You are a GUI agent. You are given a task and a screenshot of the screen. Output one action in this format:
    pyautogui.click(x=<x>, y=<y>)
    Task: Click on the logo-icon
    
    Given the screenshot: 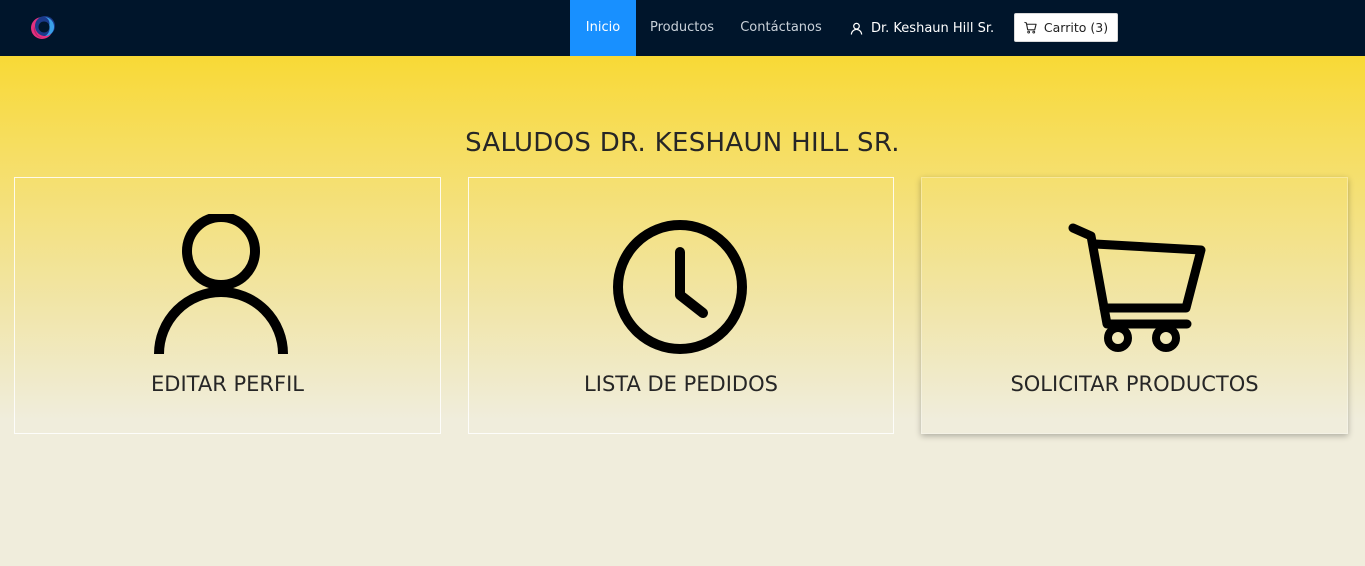 What is the action you would take?
    pyautogui.click(x=43, y=27)
    